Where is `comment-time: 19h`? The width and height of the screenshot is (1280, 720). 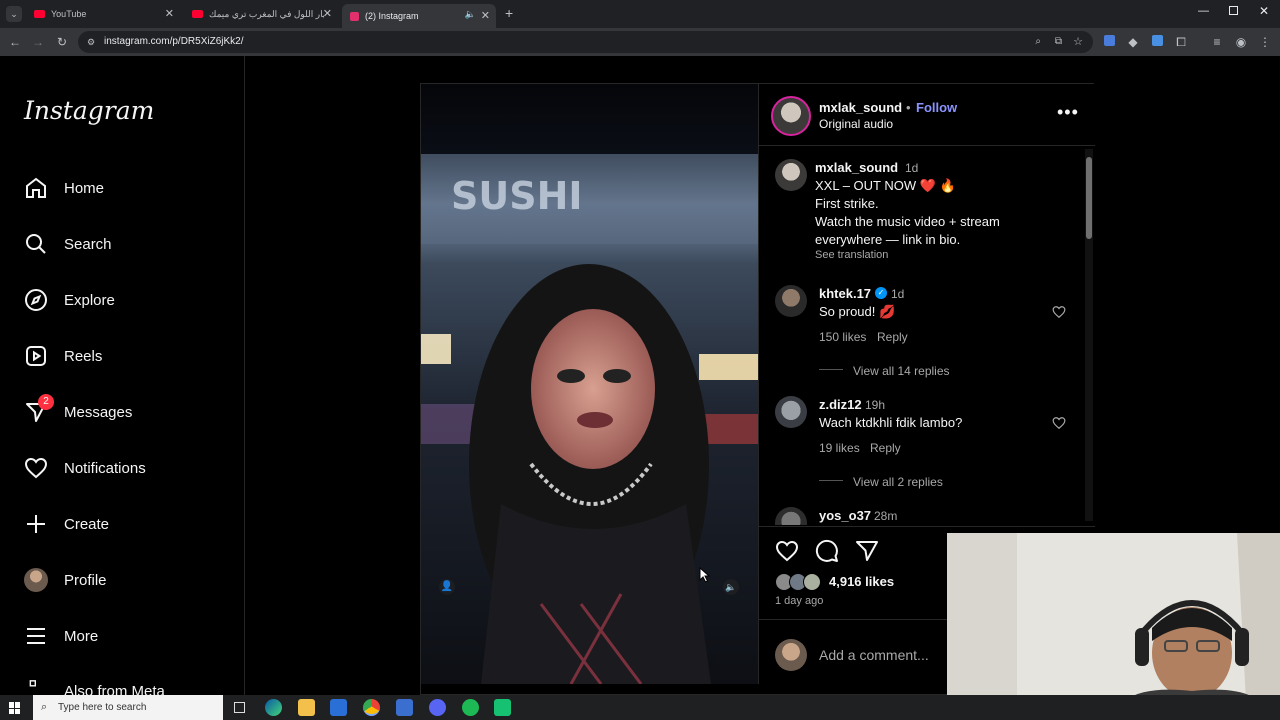 comment-time: 19h is located at coordinates (875, 405).